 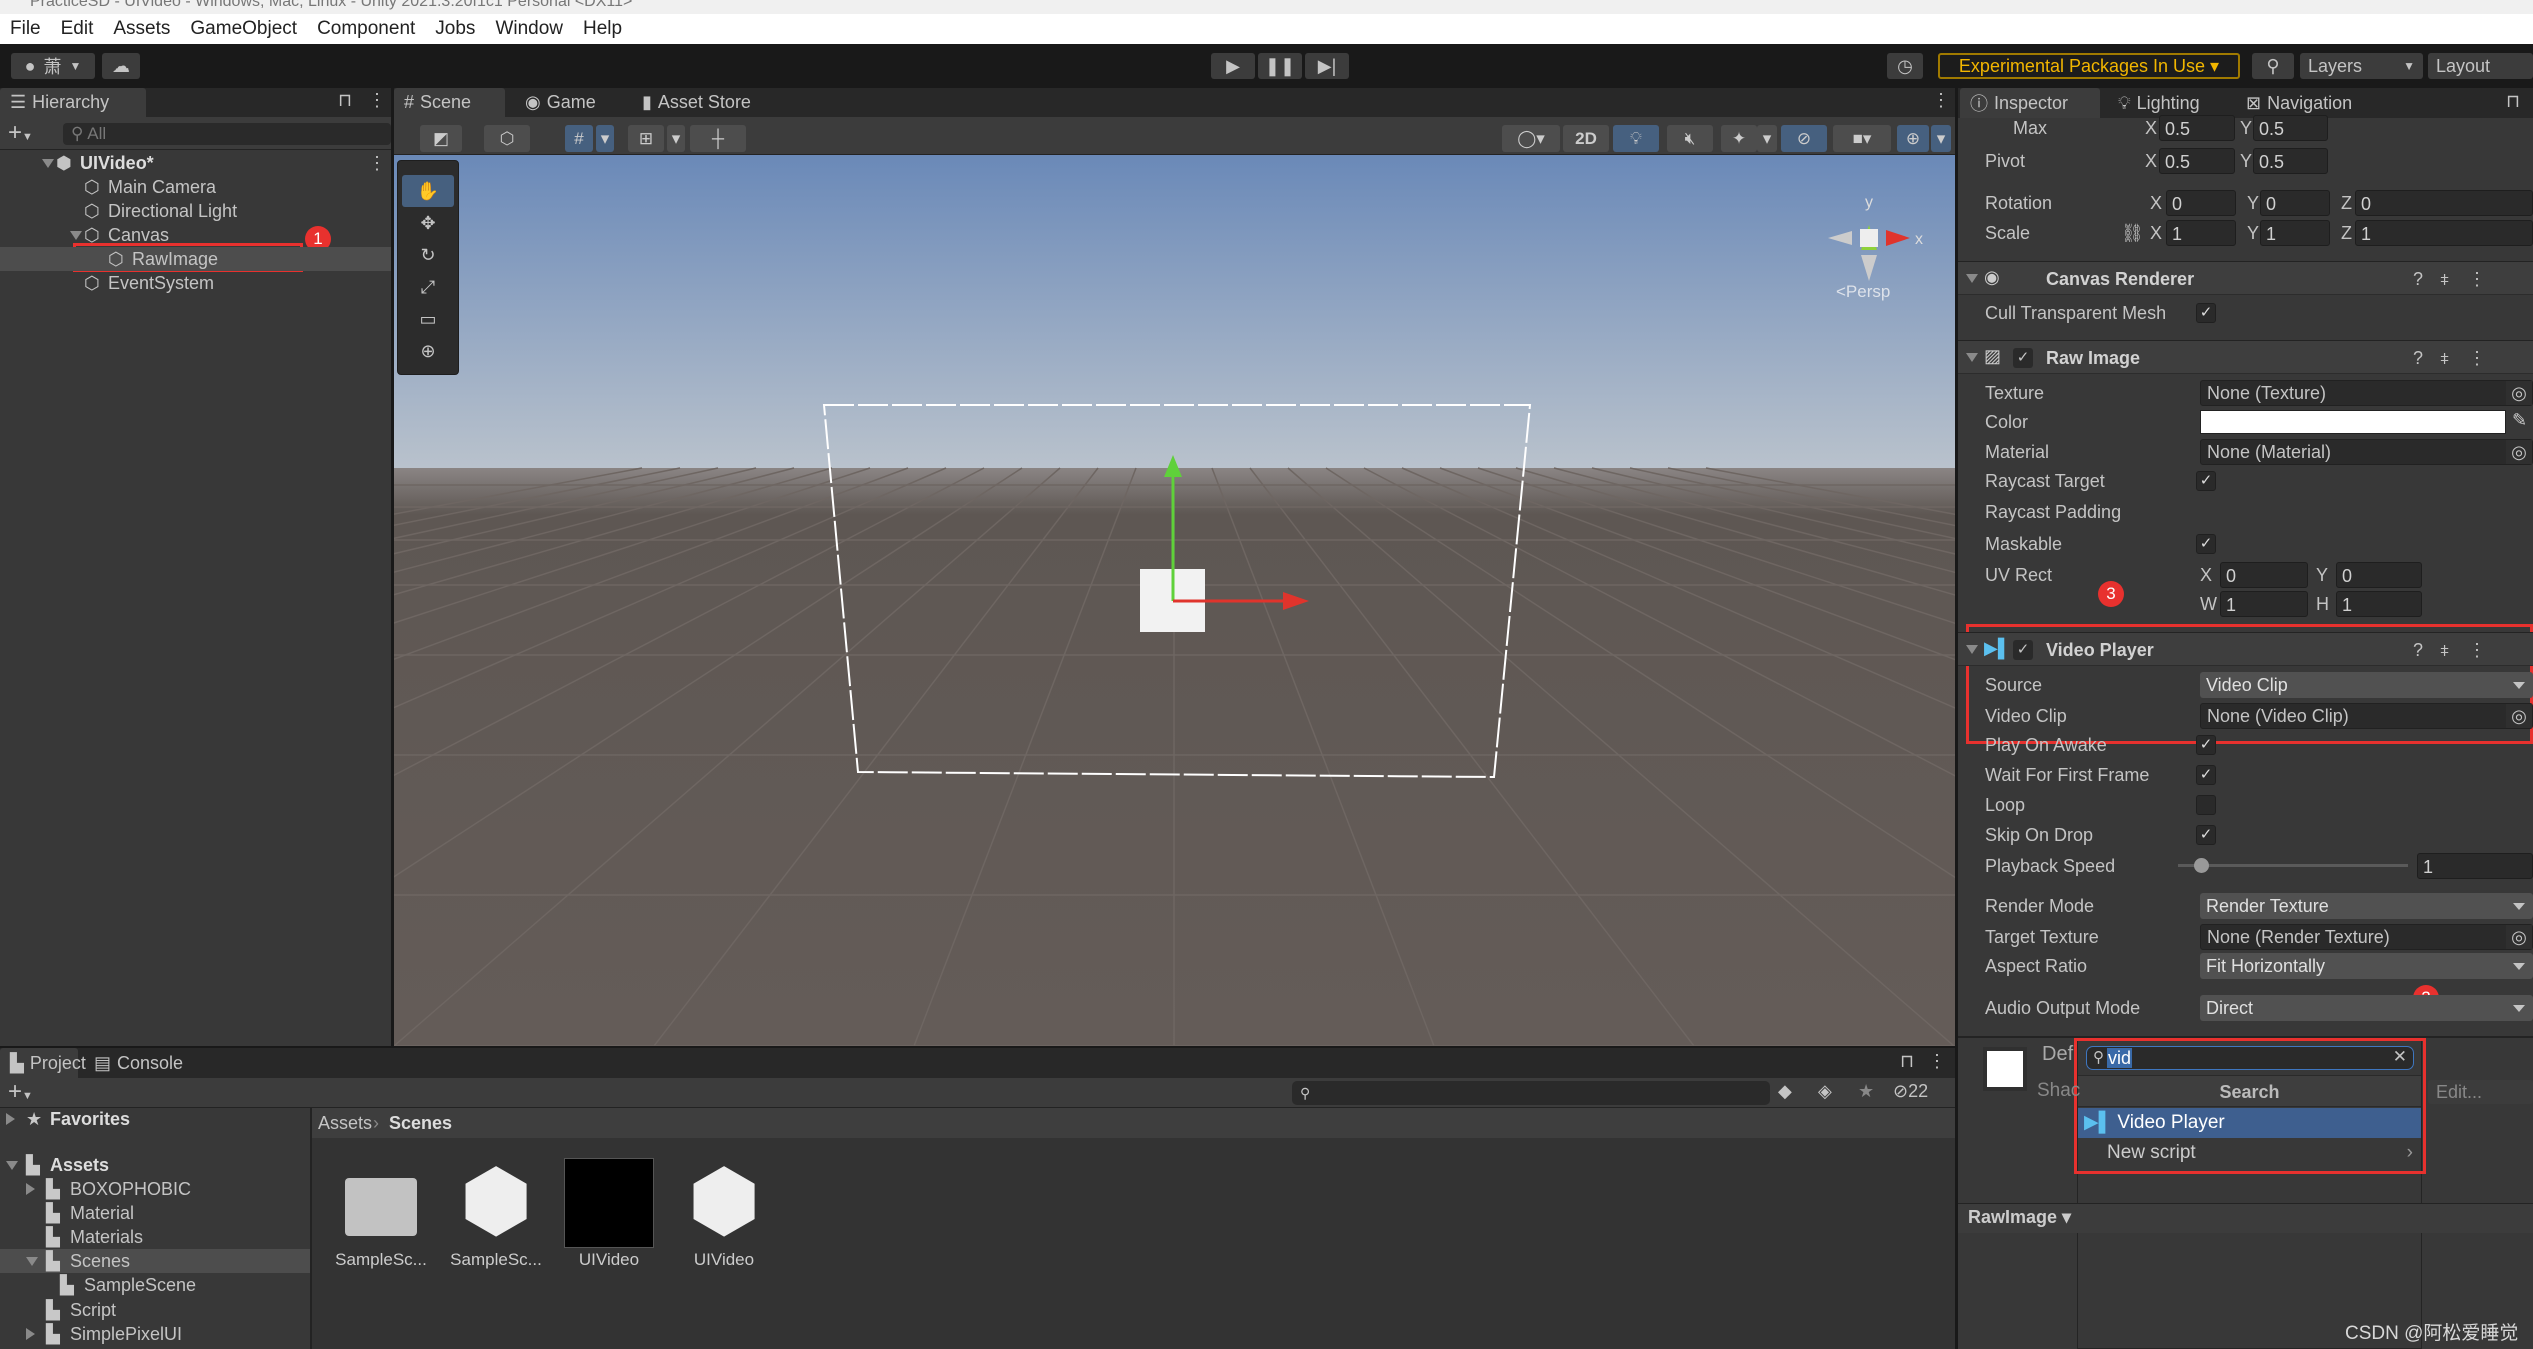 What do you see at coordinates (2293, 865) in the screenshot?
I see `playback-speed-slider` at bounding box center [2293, 865].